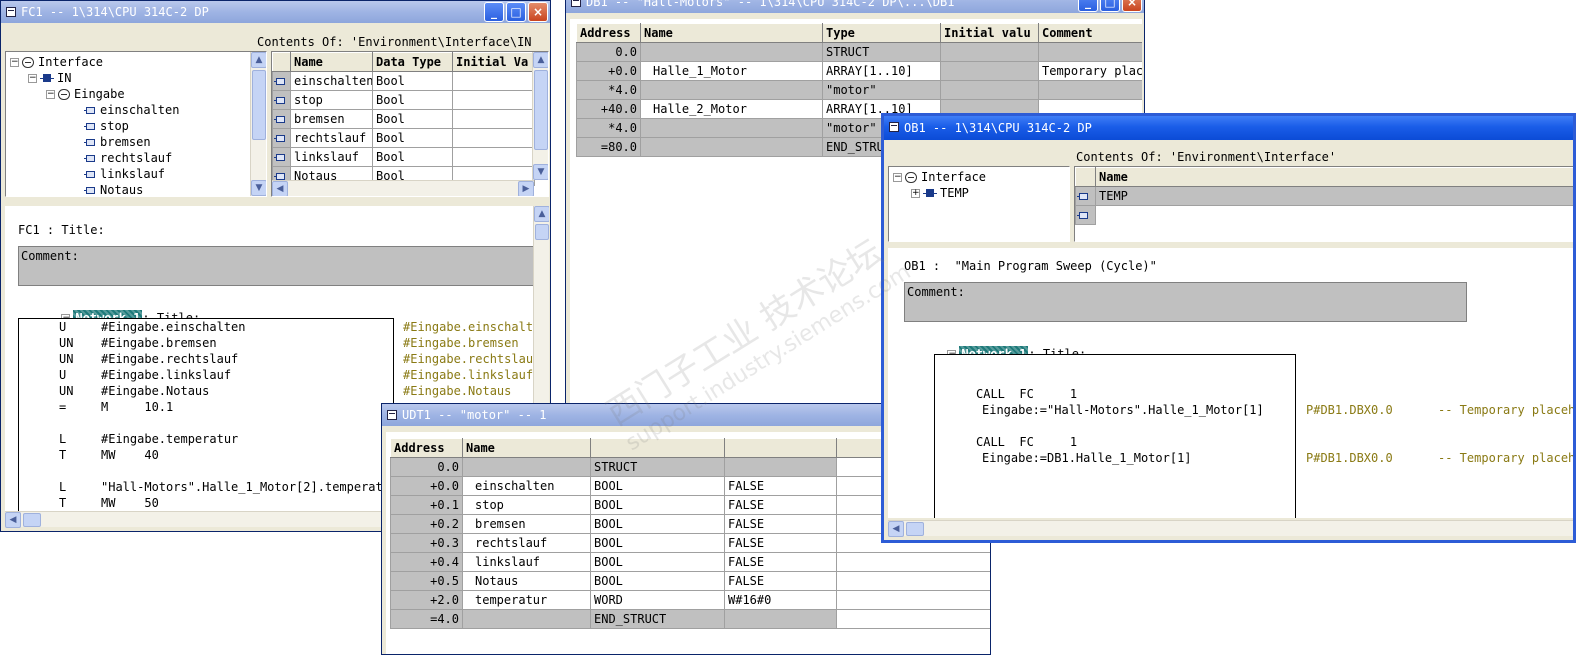 The width and height of the screenshot is (1576, 655). Describe the element at coordinates (128, 158) in the screenshot. I see `tree-node-rechtslauf: rechtslauf` at that location.